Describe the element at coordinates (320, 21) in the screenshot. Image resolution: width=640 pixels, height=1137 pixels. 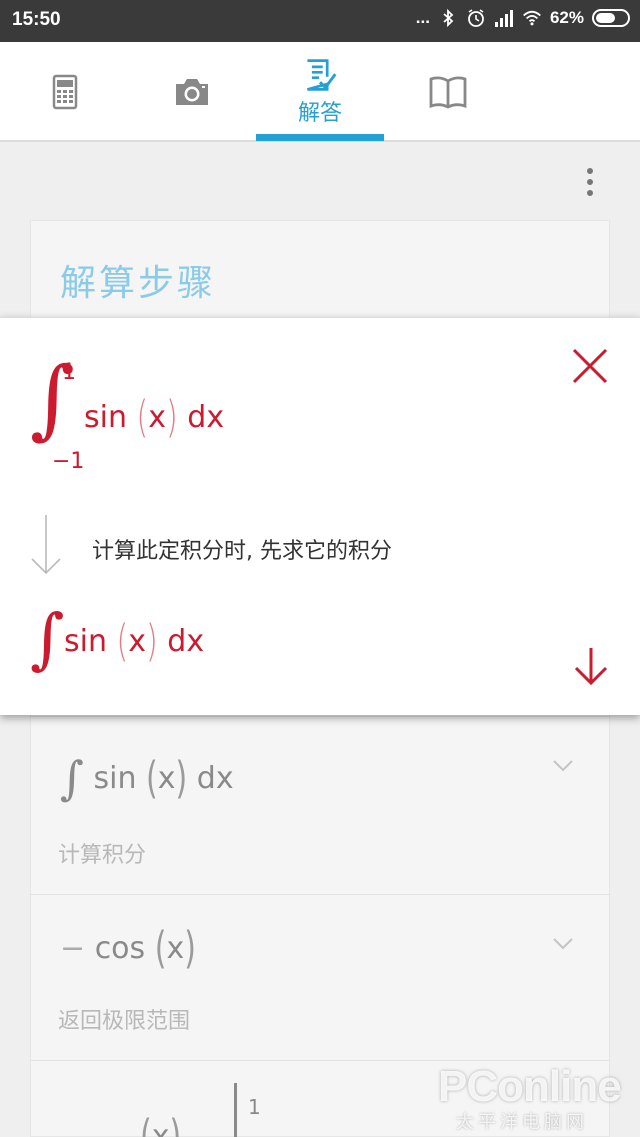
I see `status-bar: 15:50 ... 62%` at that location.